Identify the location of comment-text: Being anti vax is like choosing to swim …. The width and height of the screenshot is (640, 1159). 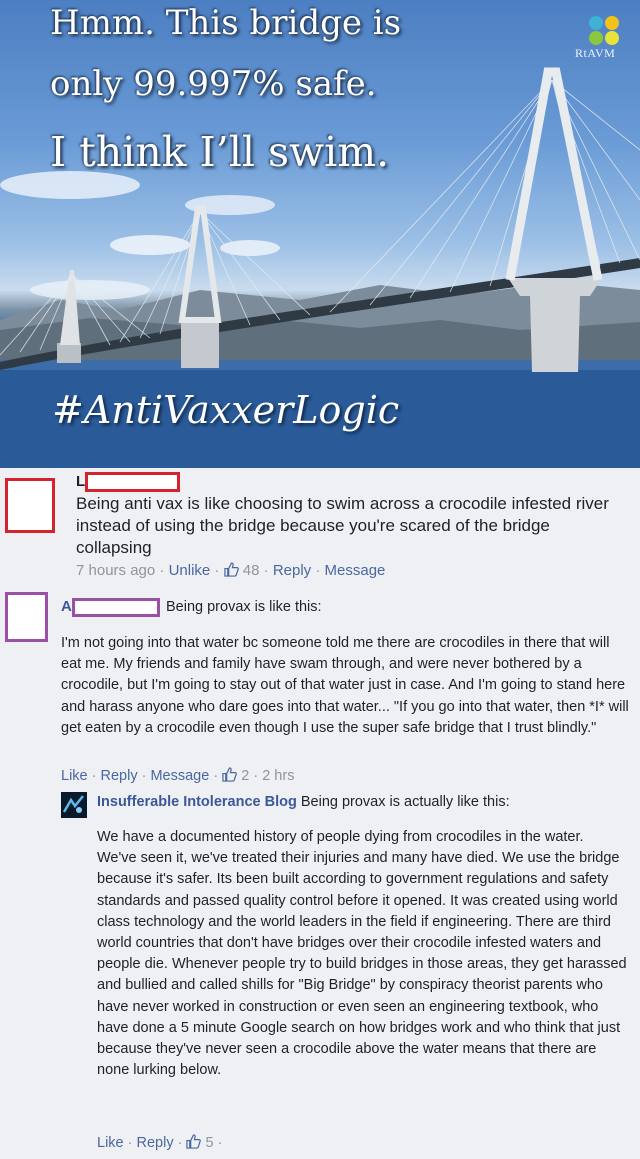
(342, 525).